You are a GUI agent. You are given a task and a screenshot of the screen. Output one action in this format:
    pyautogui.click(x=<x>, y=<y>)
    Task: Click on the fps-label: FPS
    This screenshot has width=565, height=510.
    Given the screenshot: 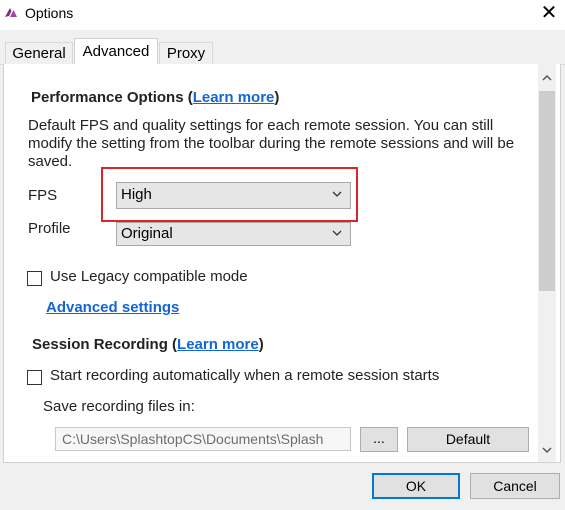 What is the action you would take?
    pyautogui.click(x=43, y=195)
    